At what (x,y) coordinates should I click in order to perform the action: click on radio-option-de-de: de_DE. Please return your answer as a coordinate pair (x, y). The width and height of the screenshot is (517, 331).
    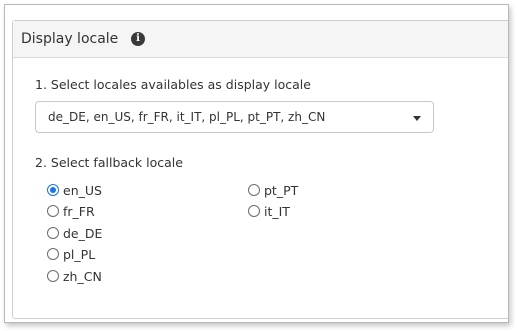
    Looking at the image, I should click on (74, 233).